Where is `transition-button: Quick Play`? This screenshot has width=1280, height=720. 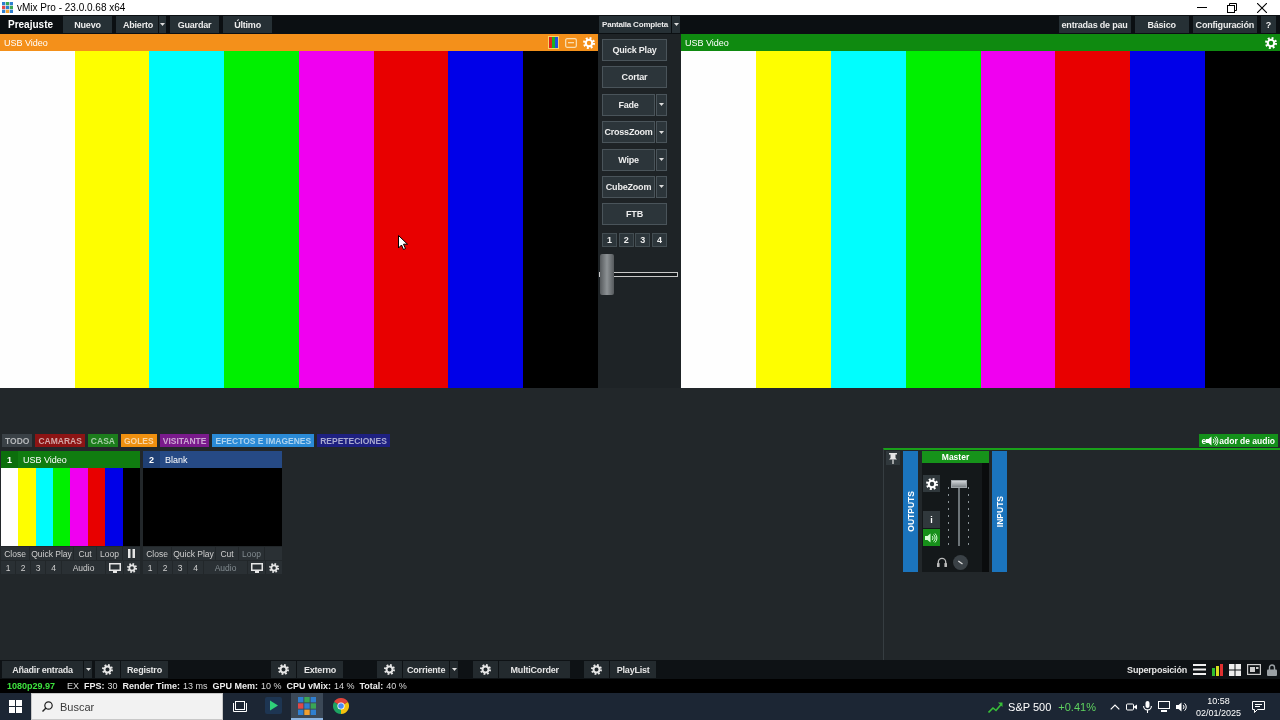
transition-button: Quick Play is located at coordinates (634, 50).